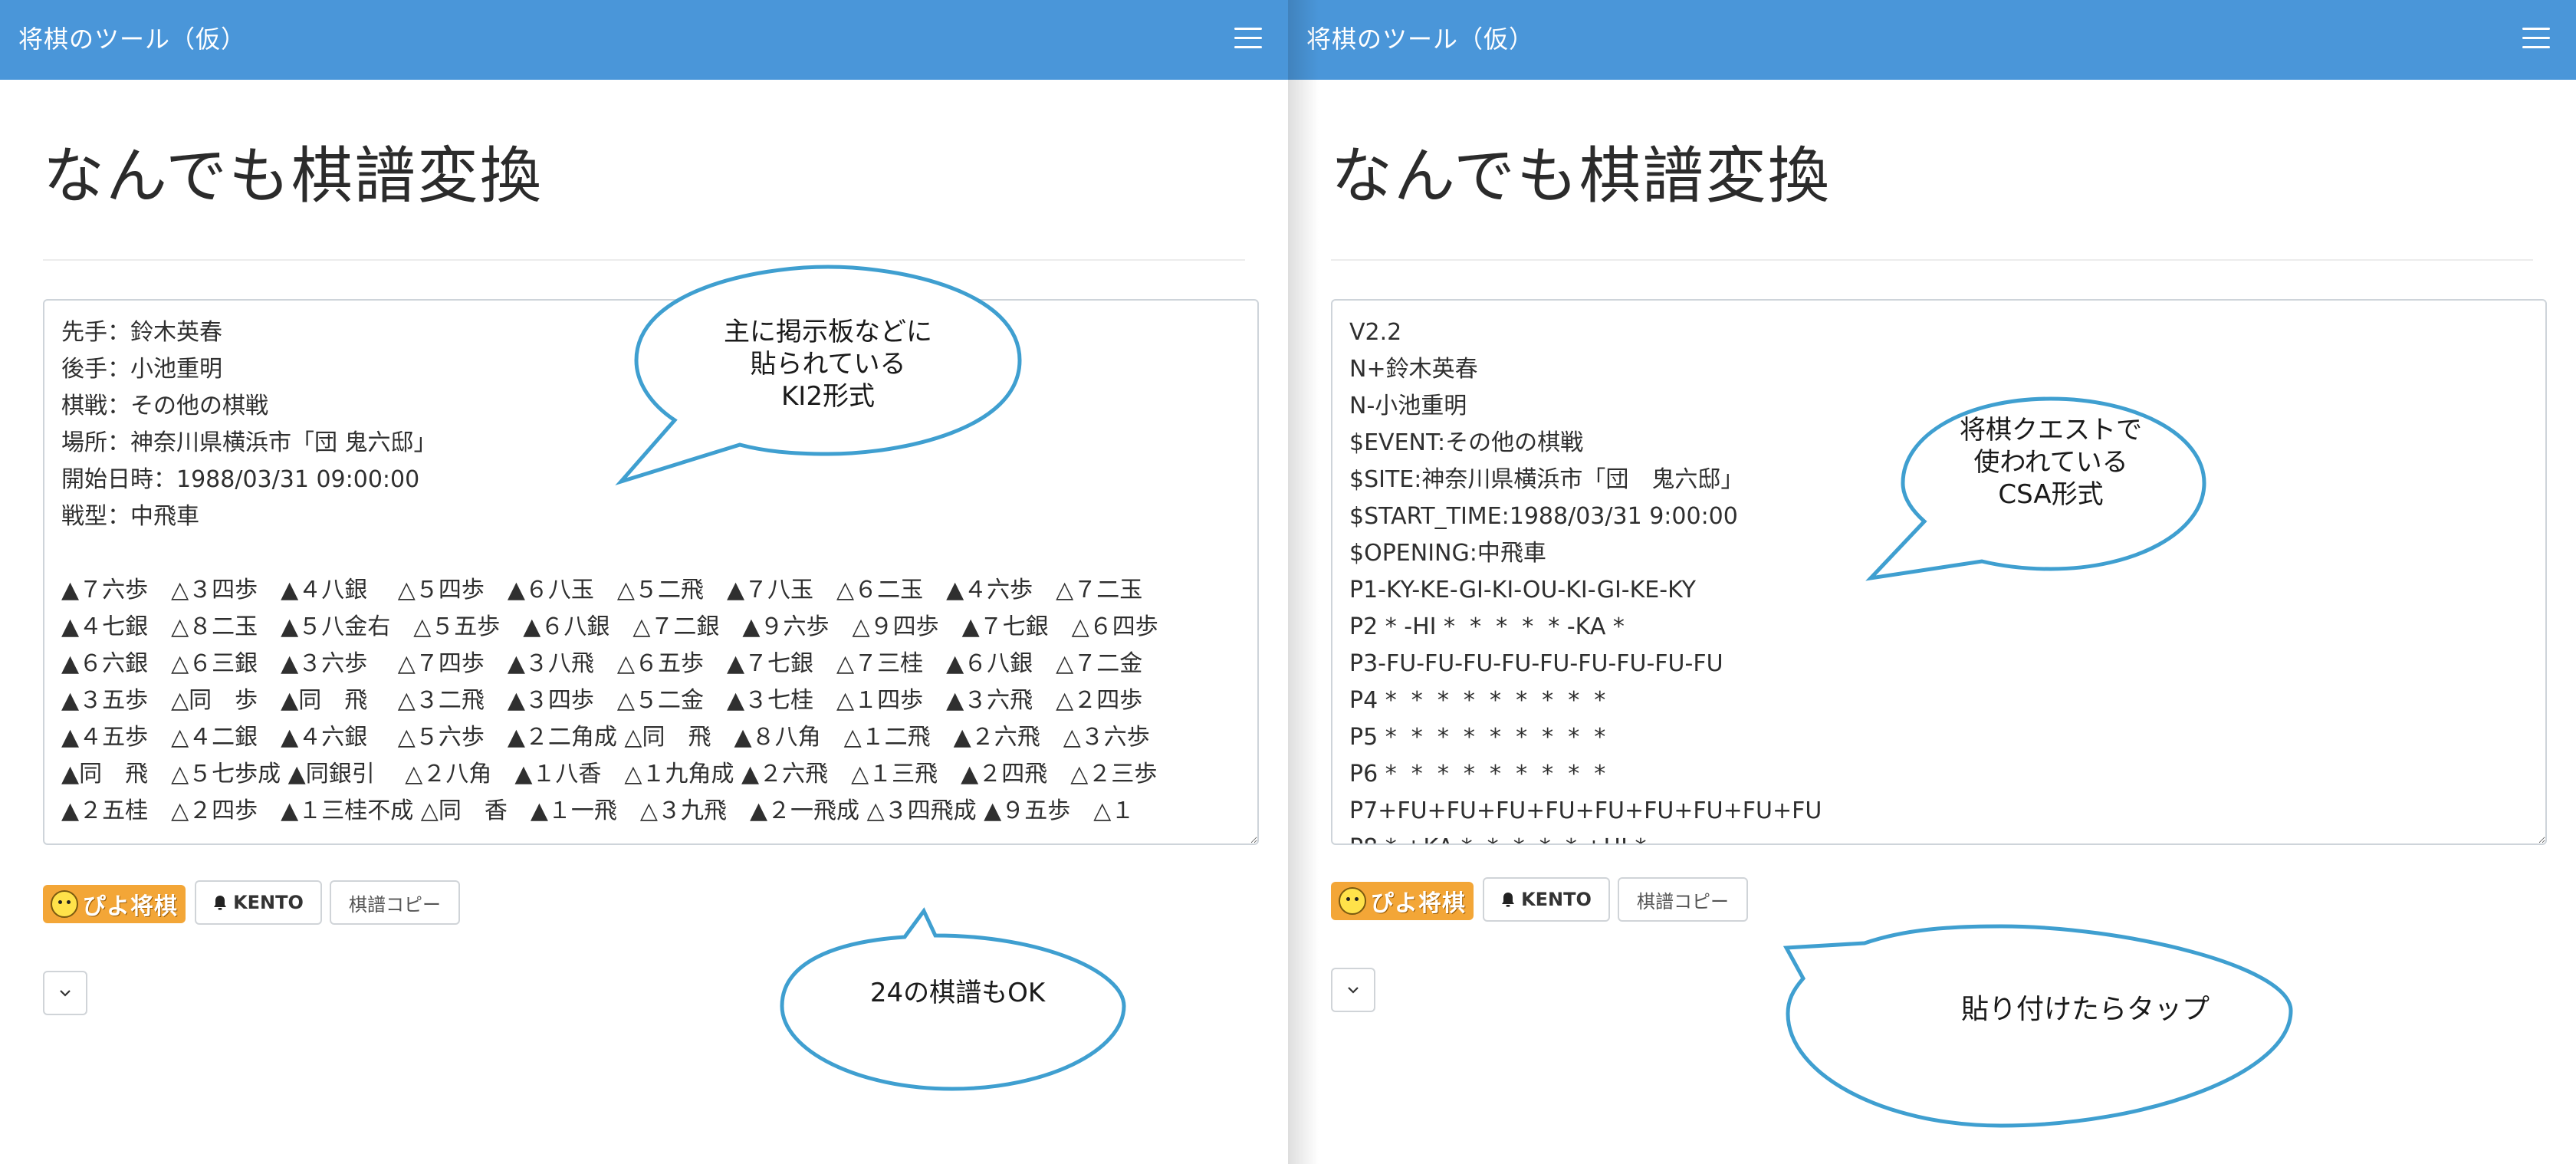 Image resolution: width=2576 pixels, height=1164 pixels. What do you see at coordinates (2085, 1009) in the screenshot?
I see `bubble-tap-text: 貼り付けたらタップ` at bounding box center [2085, 1009].